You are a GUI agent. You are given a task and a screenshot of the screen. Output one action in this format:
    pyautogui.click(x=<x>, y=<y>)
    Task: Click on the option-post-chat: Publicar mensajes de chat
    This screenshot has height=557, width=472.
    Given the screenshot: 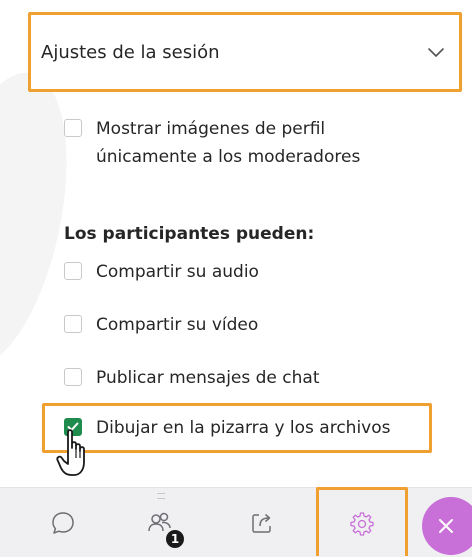 What is the action you would take?
    pyautogui.click(x=192, y=378)
    